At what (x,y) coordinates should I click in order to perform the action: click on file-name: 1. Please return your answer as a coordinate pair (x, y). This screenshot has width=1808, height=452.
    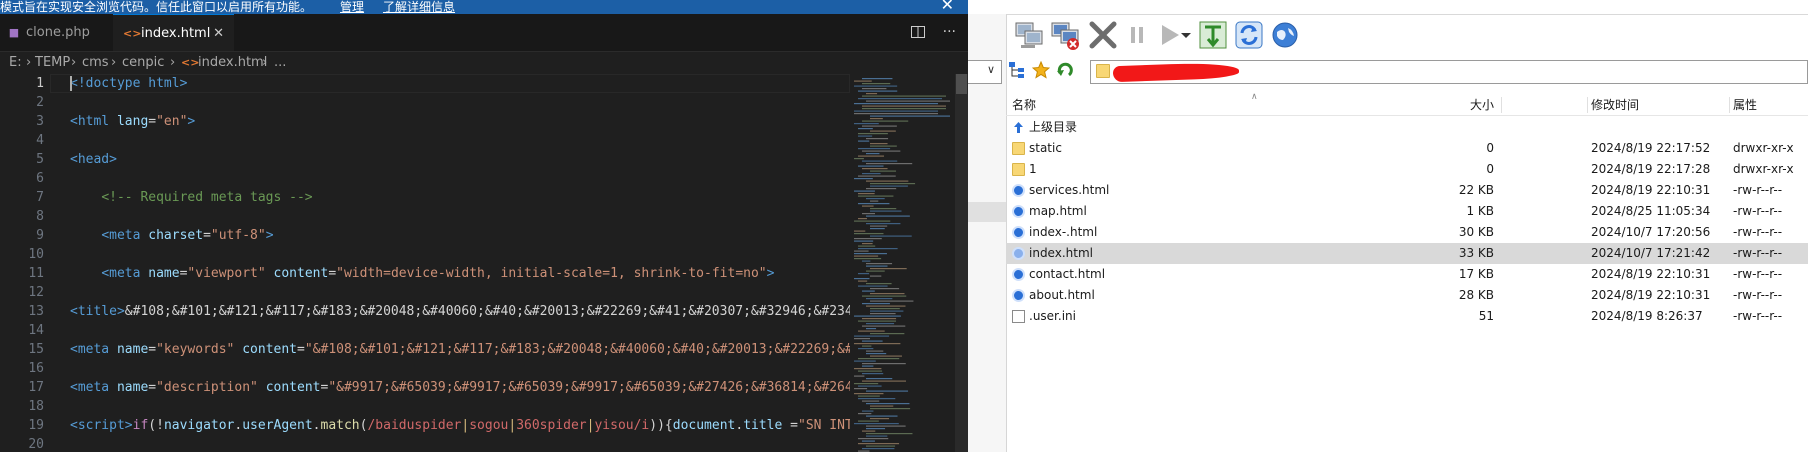
    Looking at the image, I should click on (1033, 169).